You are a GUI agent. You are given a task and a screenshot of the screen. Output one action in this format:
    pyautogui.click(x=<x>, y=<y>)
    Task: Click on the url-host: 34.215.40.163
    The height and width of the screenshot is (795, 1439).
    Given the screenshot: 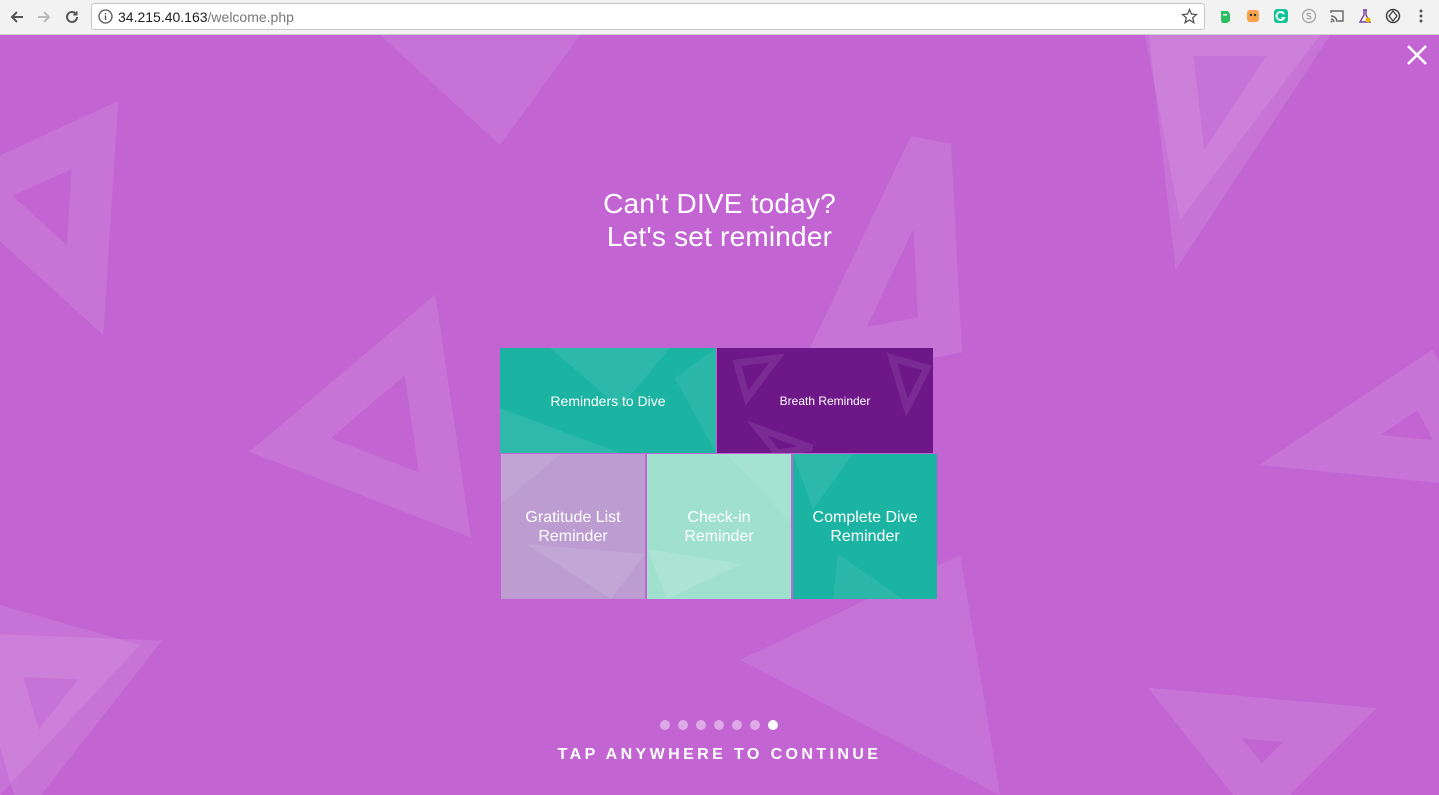 What is the action you would take?
    pyautogui.click(x=163, y=17)
    